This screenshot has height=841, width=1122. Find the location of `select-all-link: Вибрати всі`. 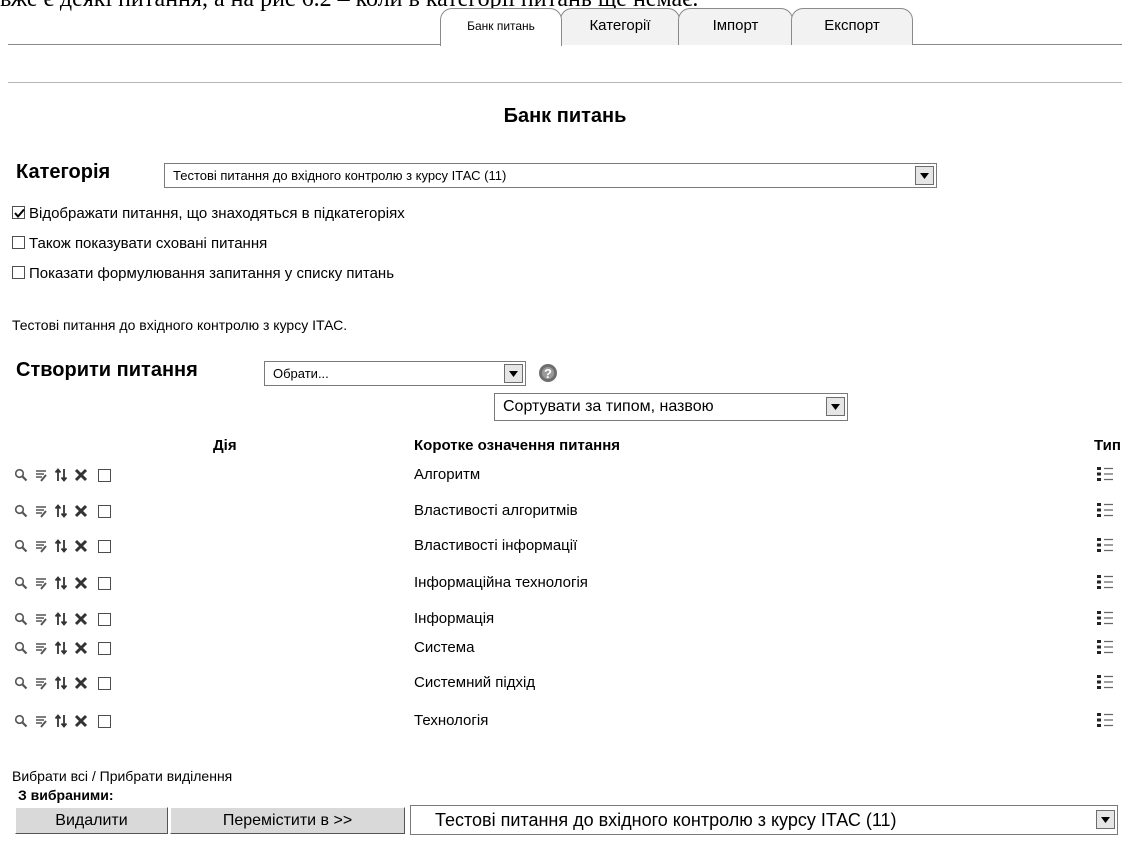

select-all-link: Вибрати всі is located at coordinates (50, 776).